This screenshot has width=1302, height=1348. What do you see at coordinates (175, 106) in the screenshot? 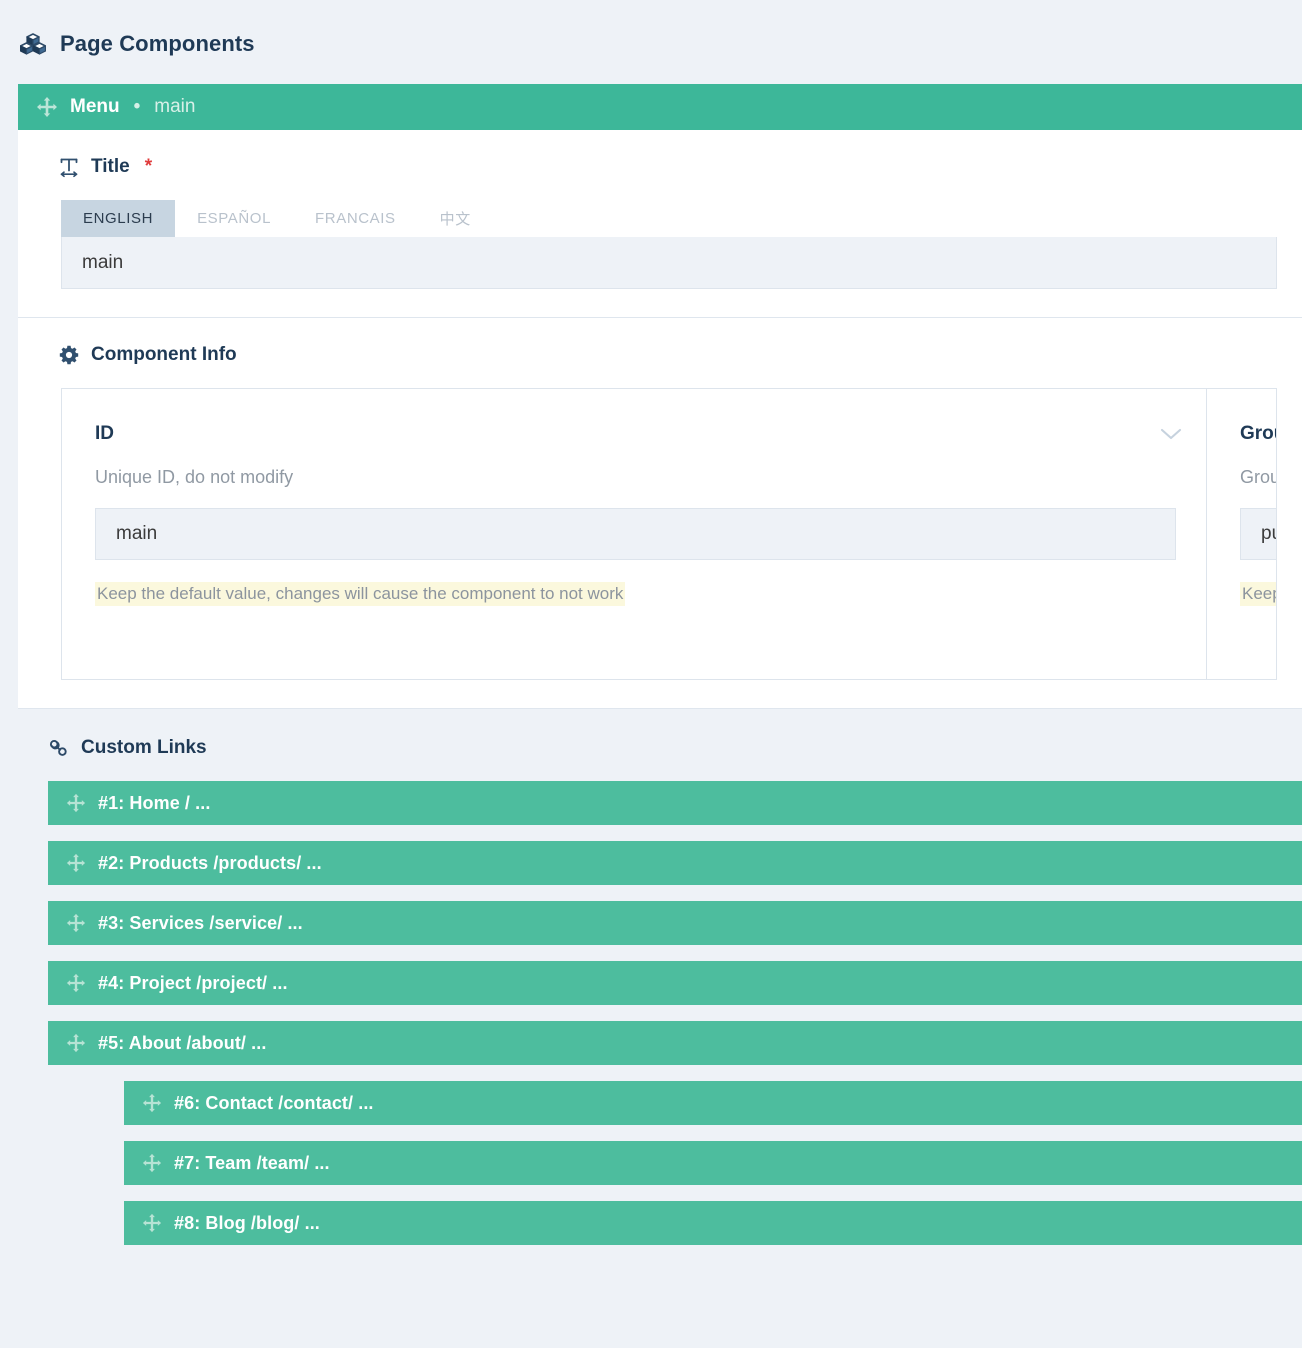
I see `component-subtitle: main` at bounding box center [175, 106].